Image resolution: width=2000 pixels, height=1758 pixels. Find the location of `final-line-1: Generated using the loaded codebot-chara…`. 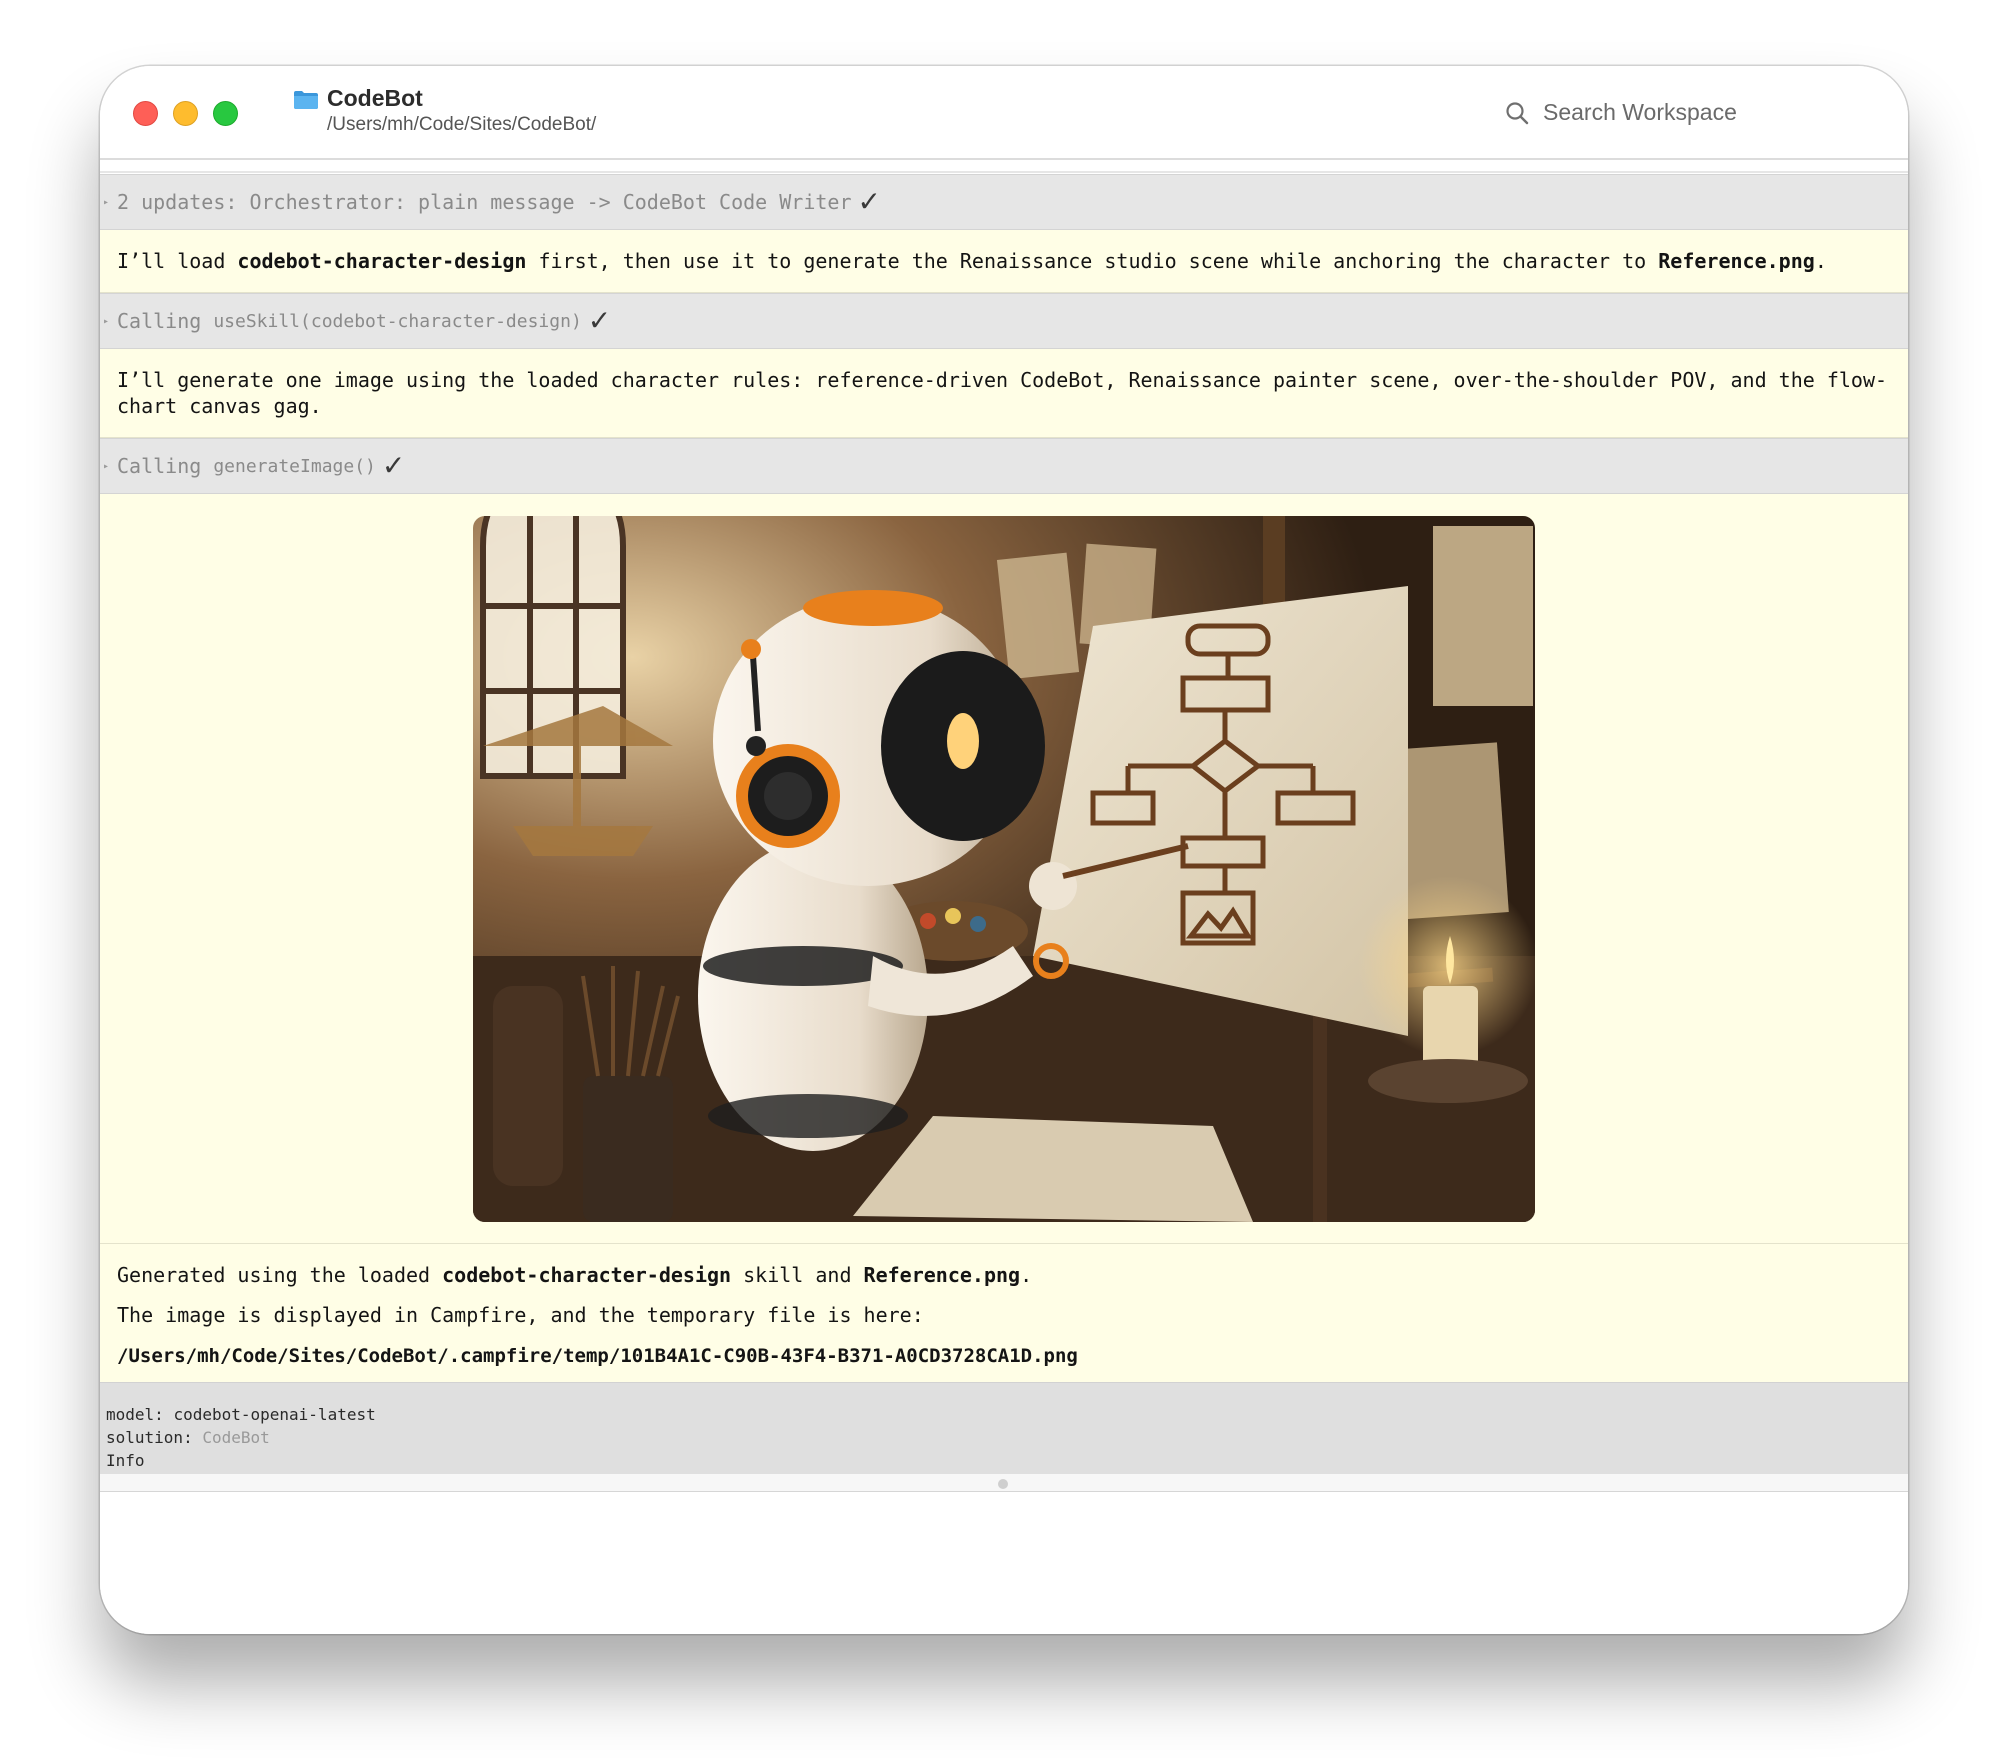

final-line-1: Generated using the loaded codebot-chara… is located at coordinates (1004, 1275).